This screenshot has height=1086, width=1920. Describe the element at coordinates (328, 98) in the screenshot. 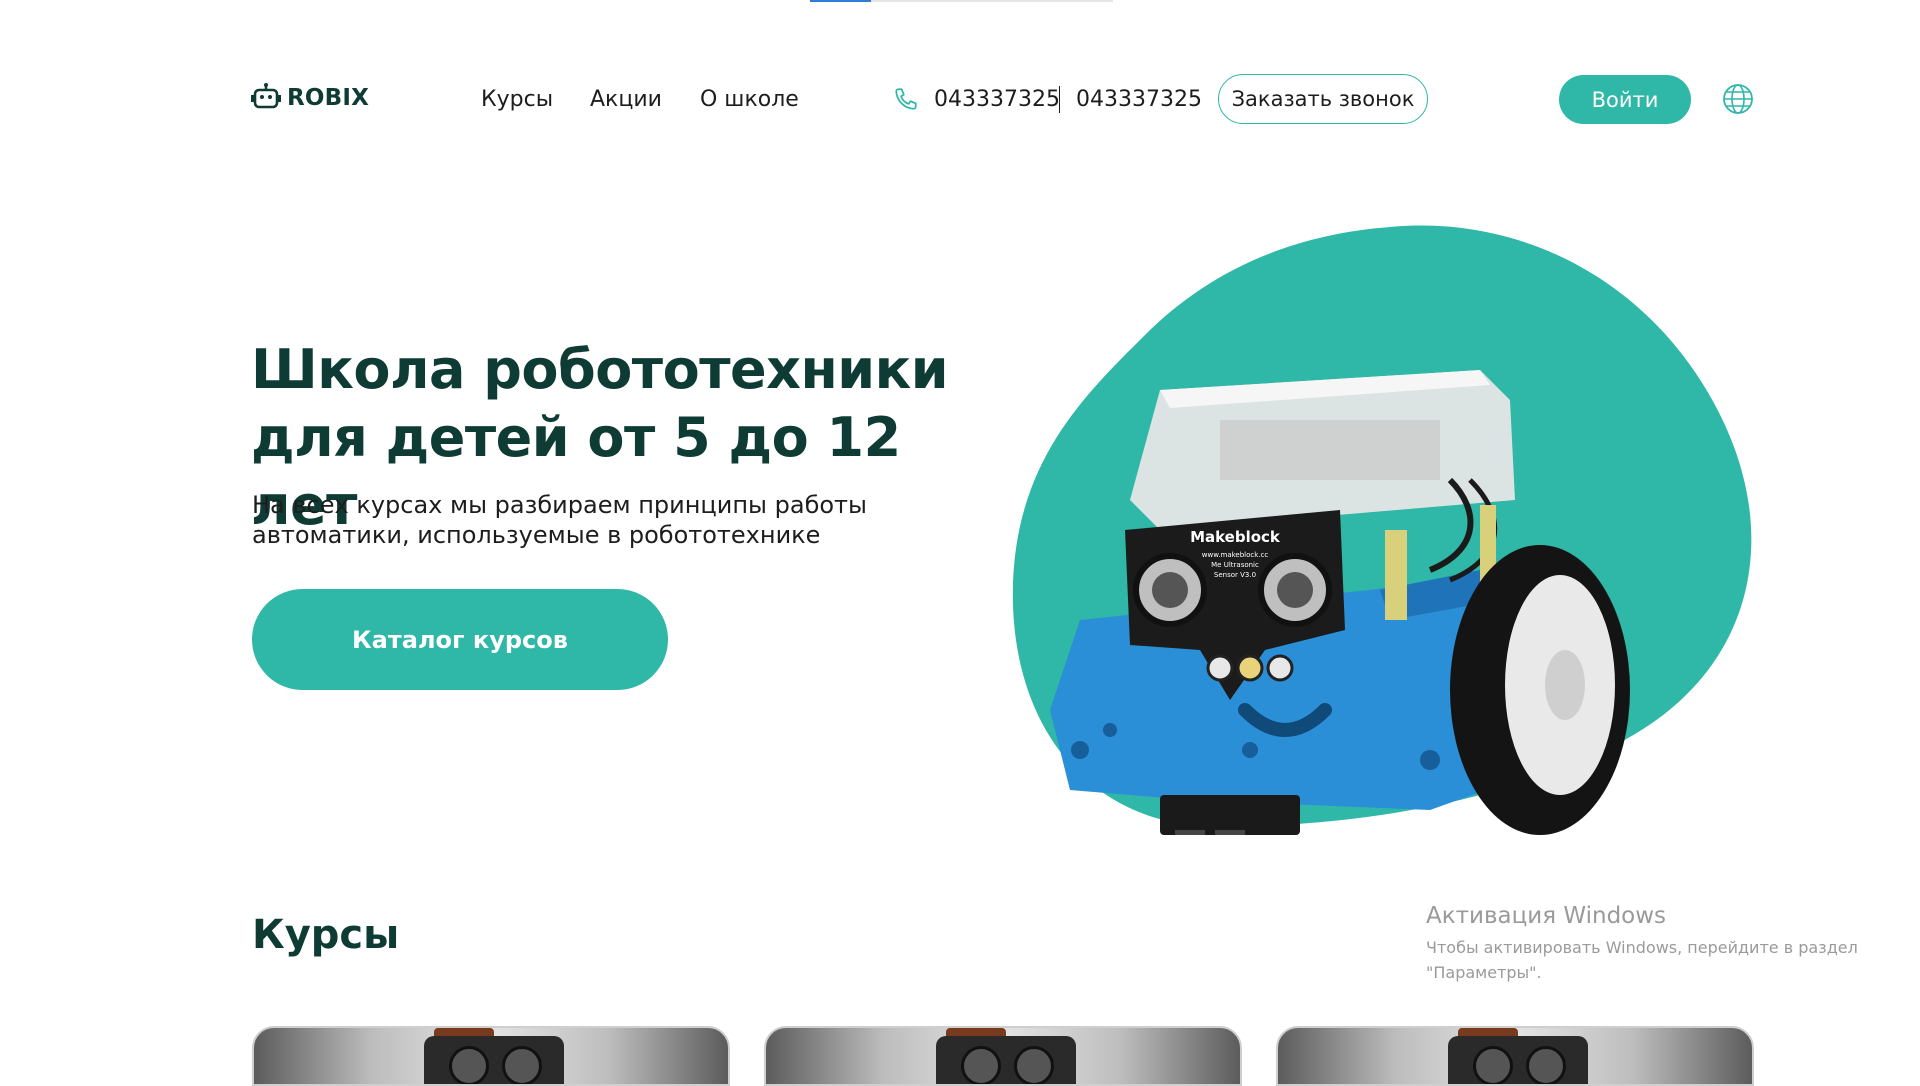

I see `logo-text: ROBIX` at that location.